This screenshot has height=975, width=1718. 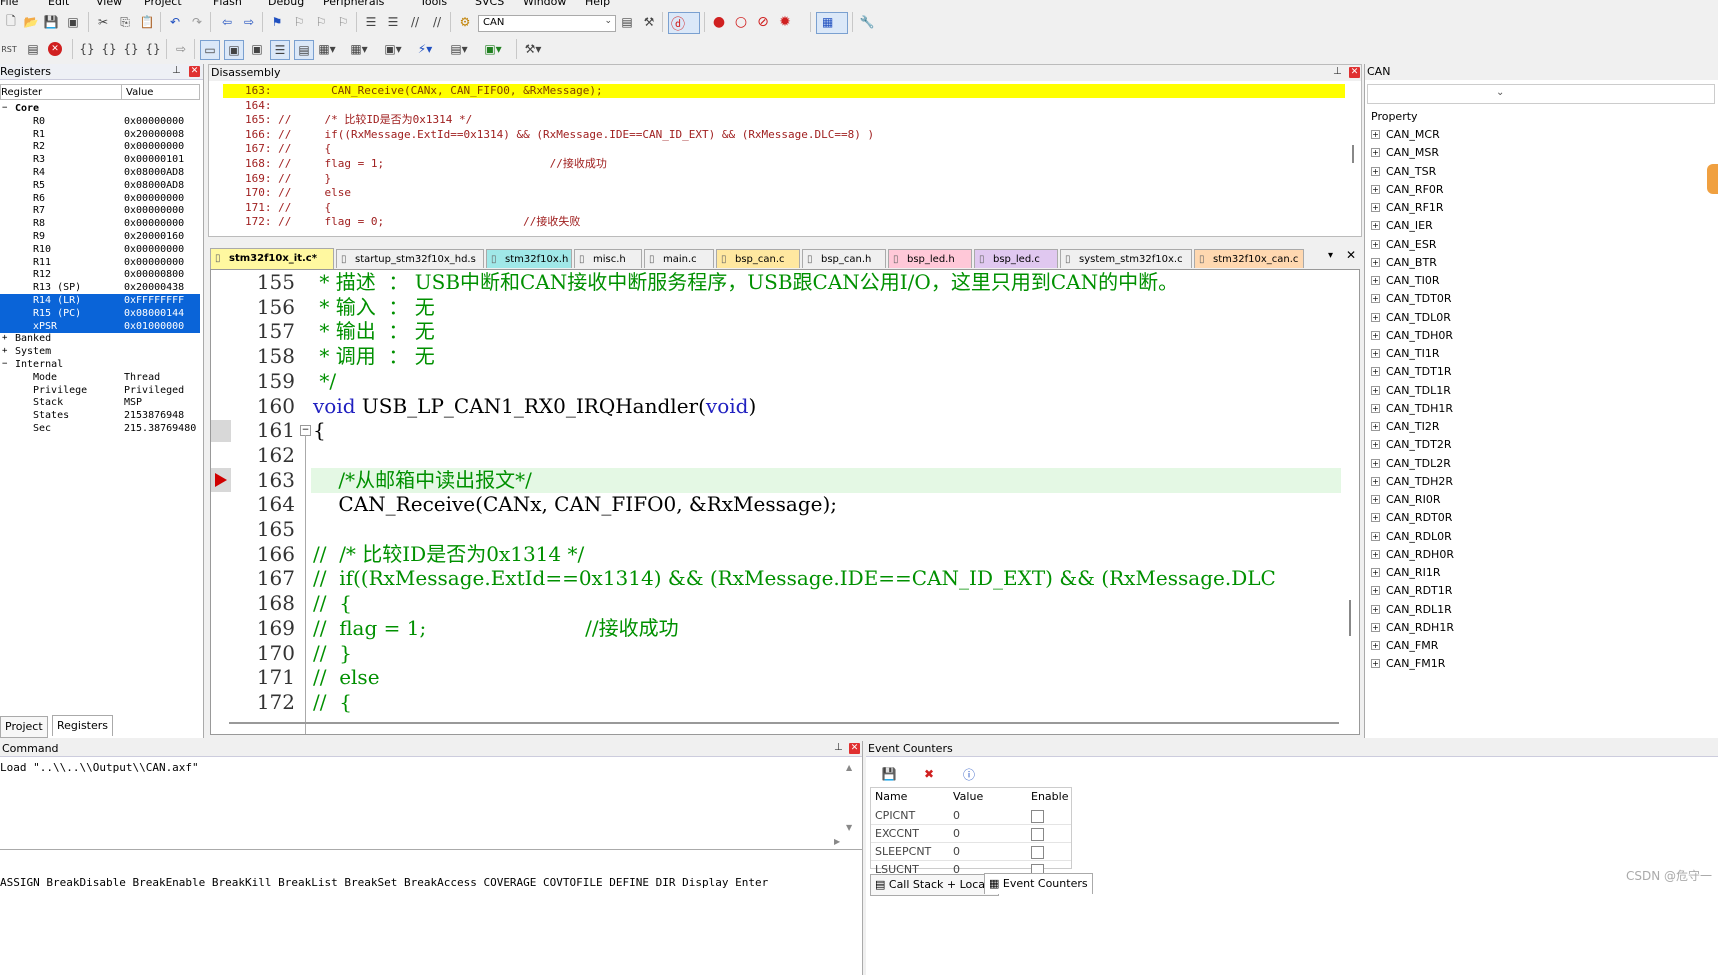 I want to click on manage-icon: ⚒, so click(x=649, y=22).